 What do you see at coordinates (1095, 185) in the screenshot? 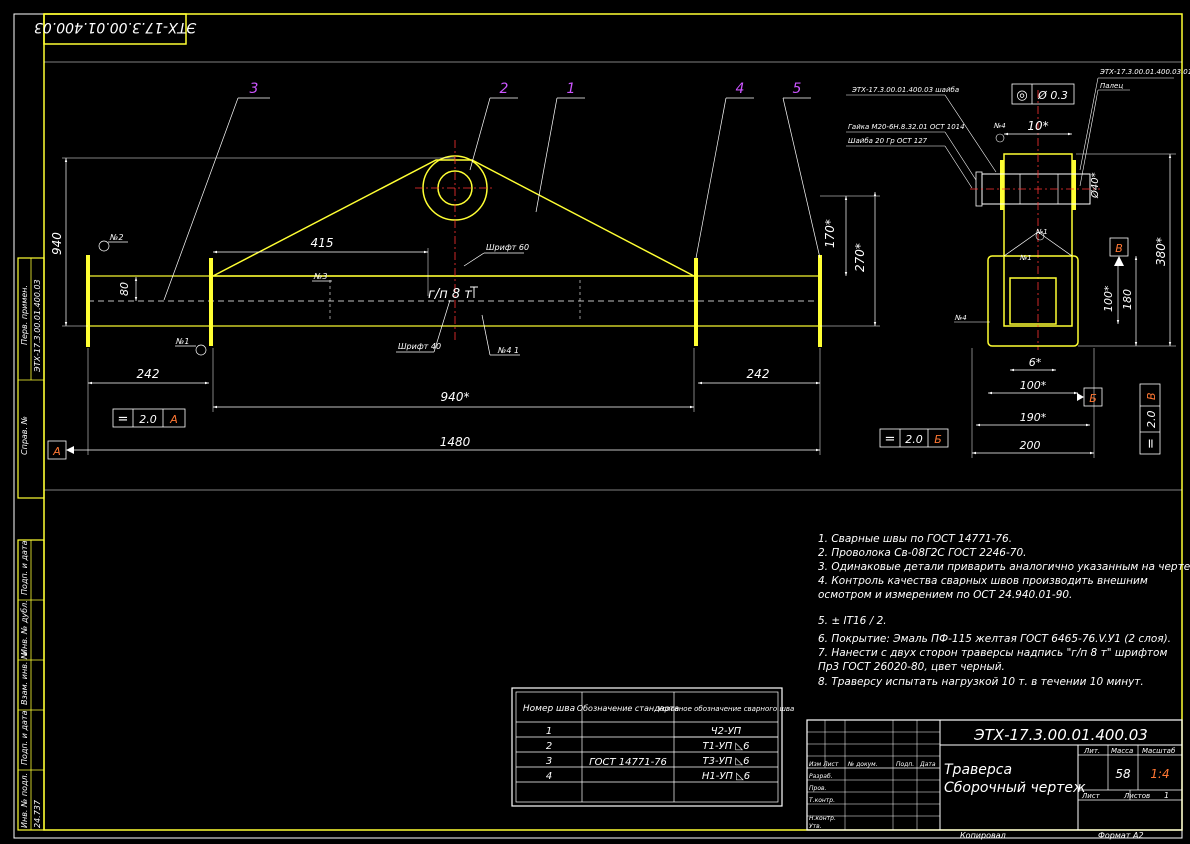
I see `dim-d40: Ø40*` at bounding box center [1095, 185].